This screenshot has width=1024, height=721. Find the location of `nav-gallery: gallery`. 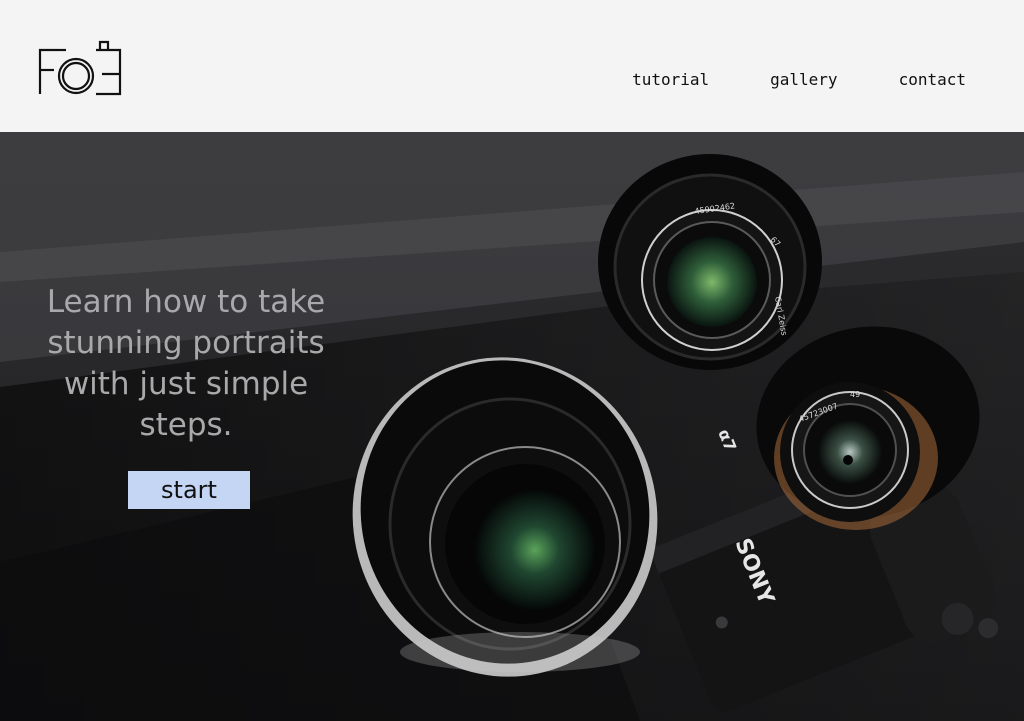

nav-gallery: gallery is located at coordinates (803, 79).